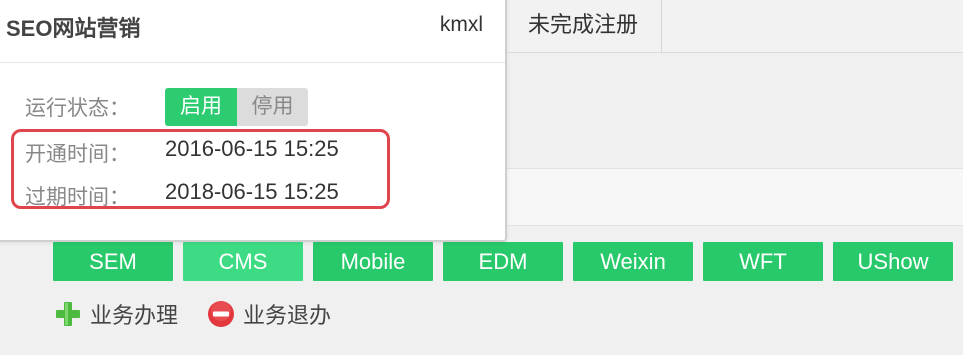 This screenshot has width=963, height=355. I want to click on minus-circle-icon, so click(221, 314).